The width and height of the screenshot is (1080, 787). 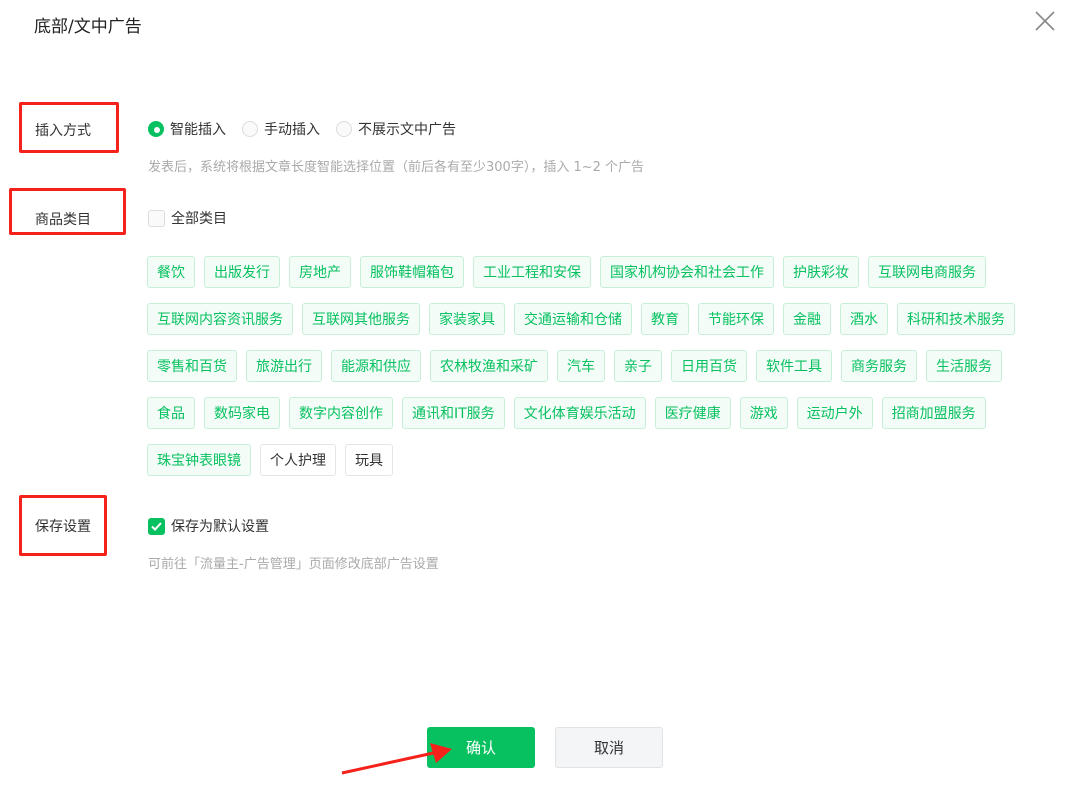 I want to click on save-default-checkbox: 保存为默认设置, so click(x=208, y=526).